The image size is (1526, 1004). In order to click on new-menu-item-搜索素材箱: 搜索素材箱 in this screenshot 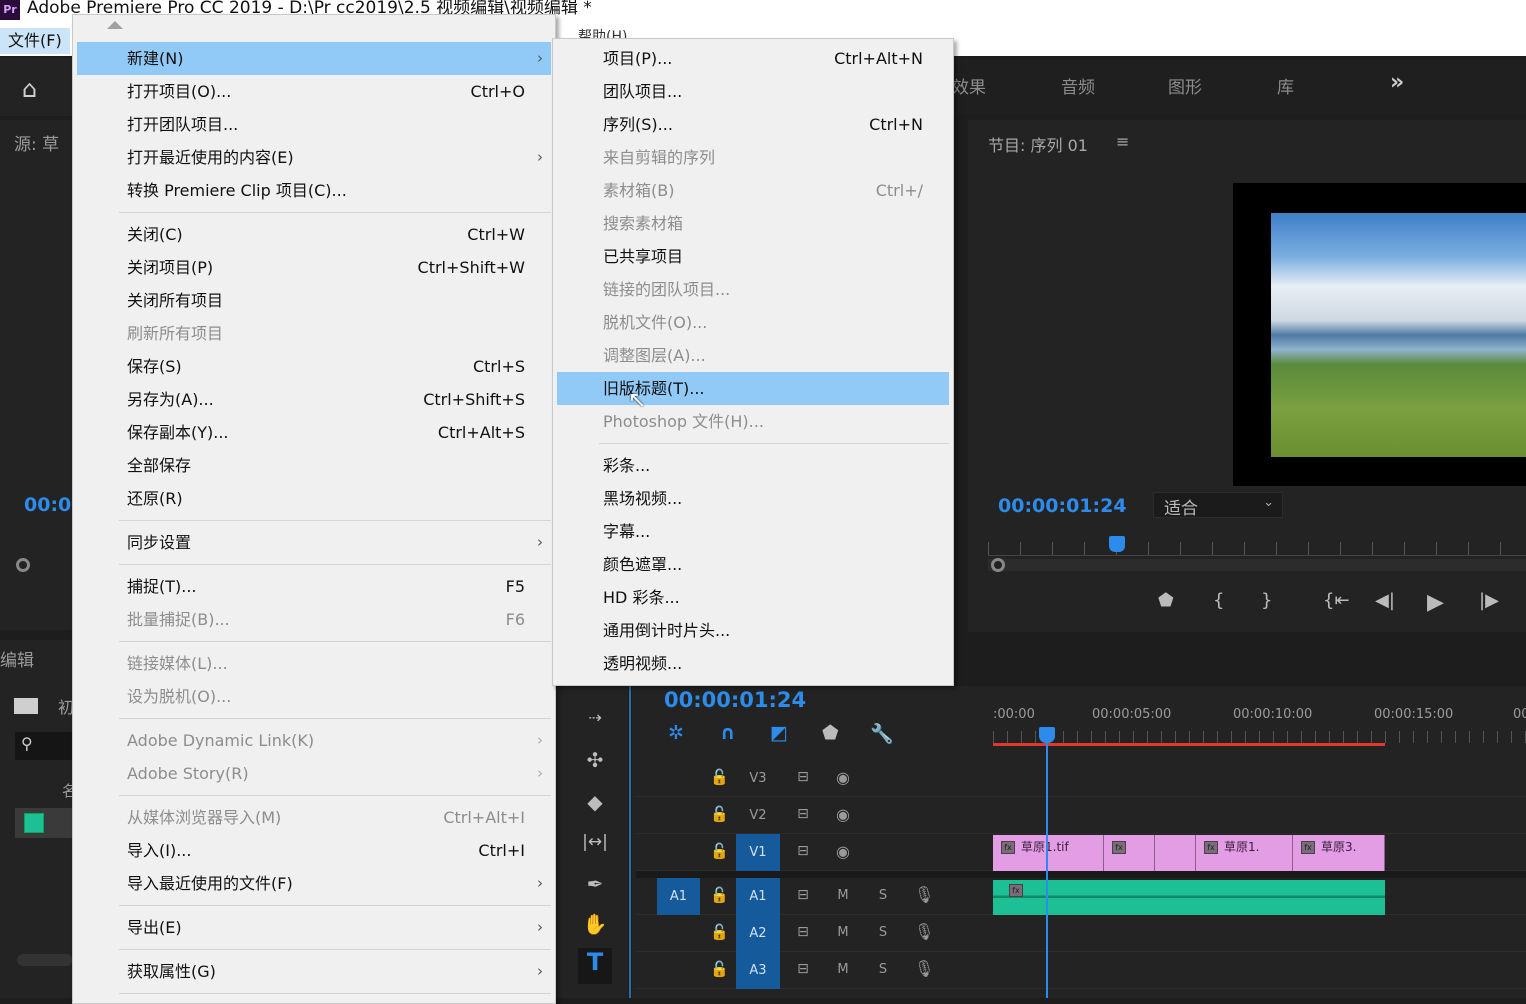, I will do `click(753, 223)`.